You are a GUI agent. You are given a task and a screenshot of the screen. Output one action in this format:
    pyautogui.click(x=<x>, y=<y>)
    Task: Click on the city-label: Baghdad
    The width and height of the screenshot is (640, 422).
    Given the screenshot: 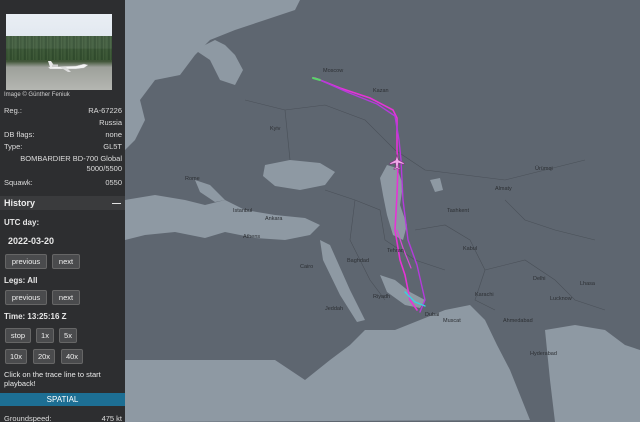 What is the action you would take?
    pyautogui.click(x=358, y=261)
    